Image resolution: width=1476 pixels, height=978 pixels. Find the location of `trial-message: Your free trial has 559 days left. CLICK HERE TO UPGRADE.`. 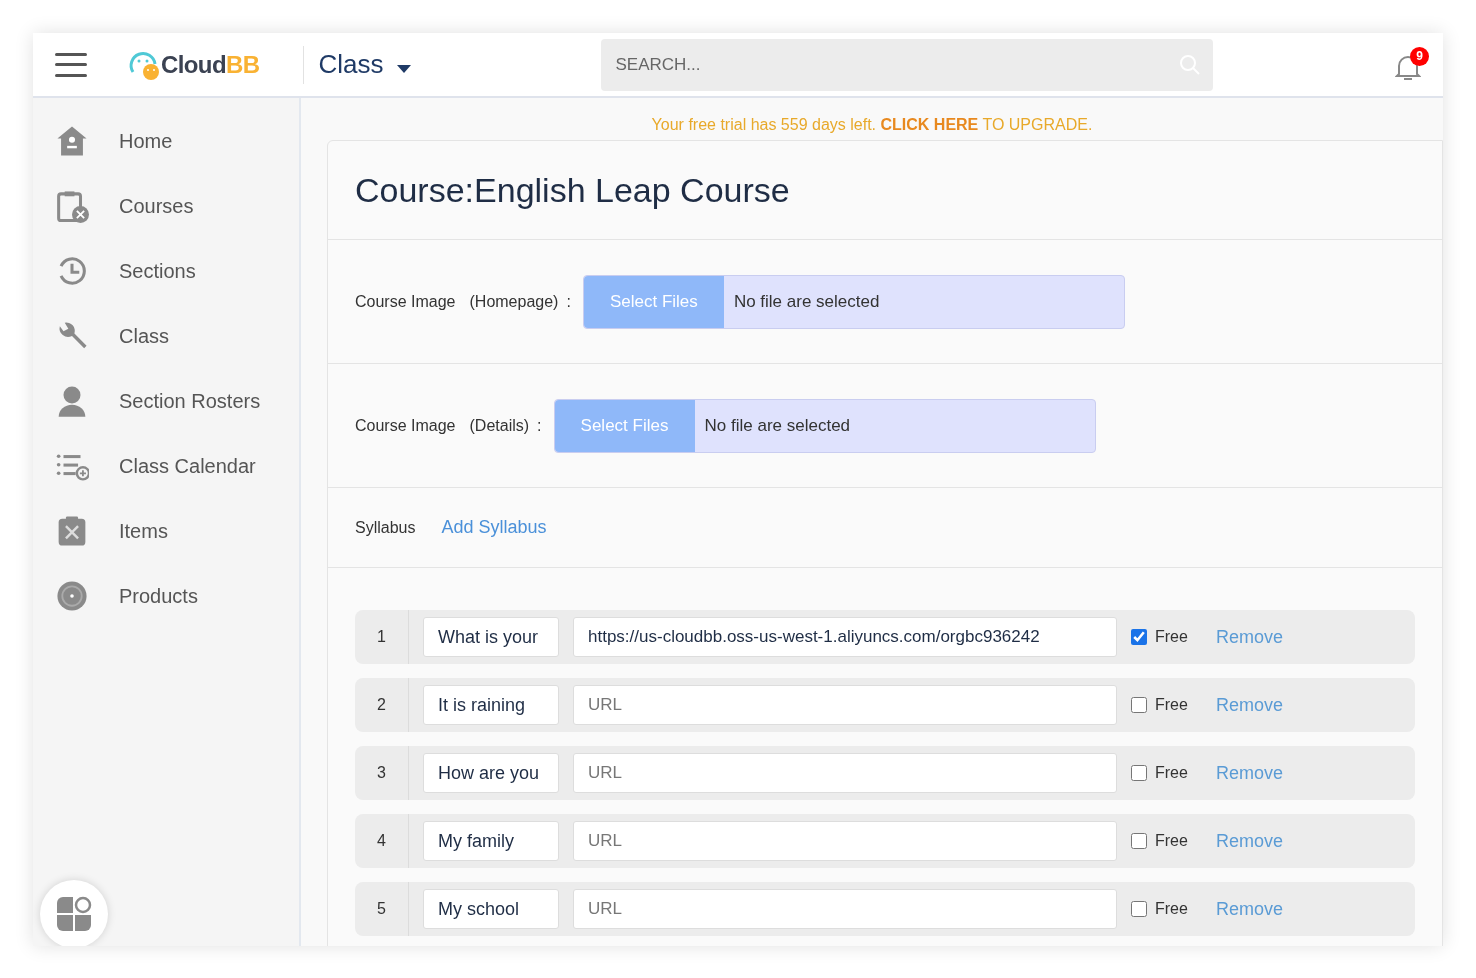

trial-message: Your free trial has 559 days left. CLICK HERE TO UPGRADE. is located at coordinates (872, 125).